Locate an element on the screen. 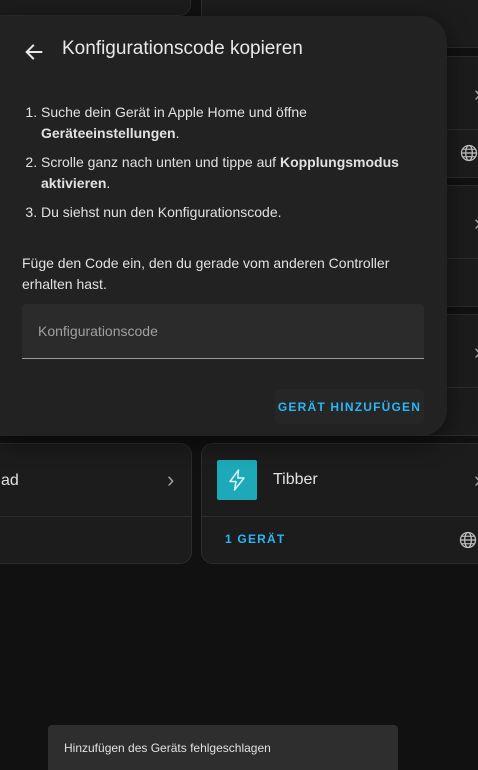 The height and width of the screenshot is (770, 478). setup-code-field is located at coordinates (223, 331).